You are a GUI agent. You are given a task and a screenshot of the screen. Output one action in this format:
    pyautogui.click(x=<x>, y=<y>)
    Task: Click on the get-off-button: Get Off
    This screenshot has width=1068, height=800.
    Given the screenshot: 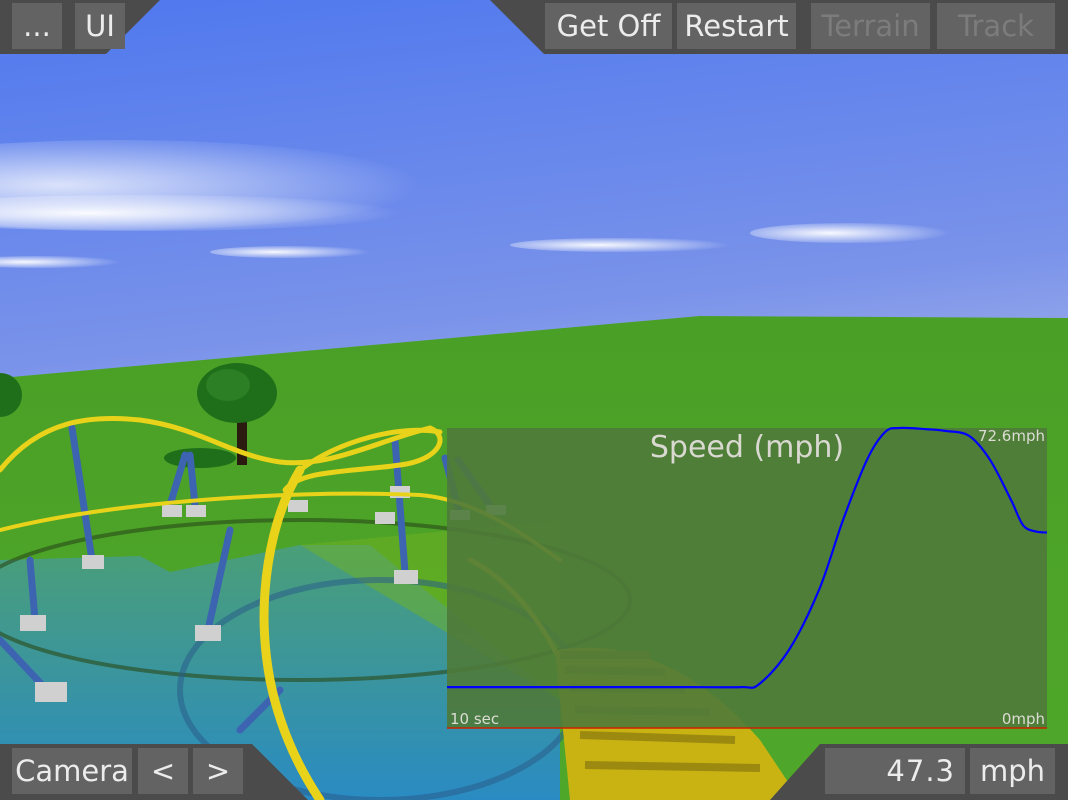 What is the action you would take?
    pyautogui.click(x=608, y=26)
    